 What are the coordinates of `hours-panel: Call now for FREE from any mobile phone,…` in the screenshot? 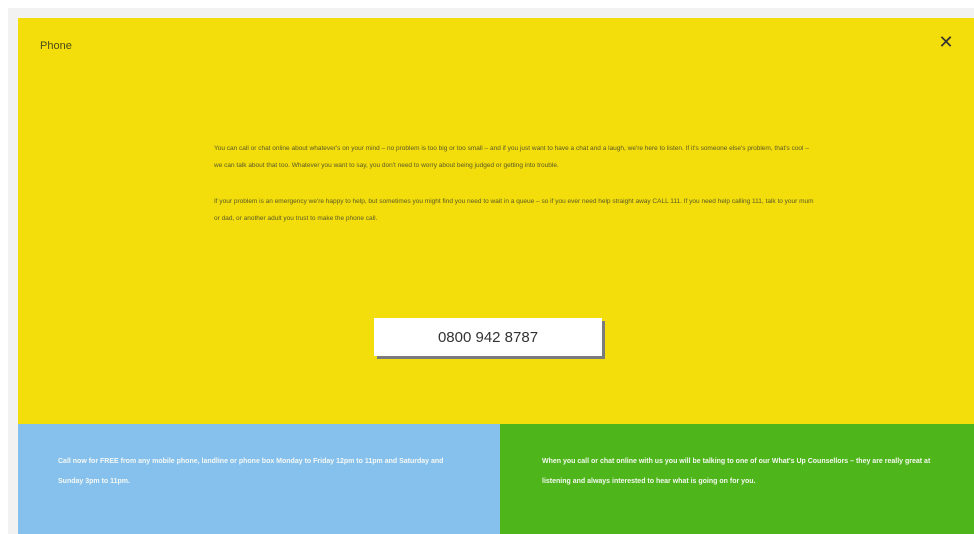 It's located at (259, 479).